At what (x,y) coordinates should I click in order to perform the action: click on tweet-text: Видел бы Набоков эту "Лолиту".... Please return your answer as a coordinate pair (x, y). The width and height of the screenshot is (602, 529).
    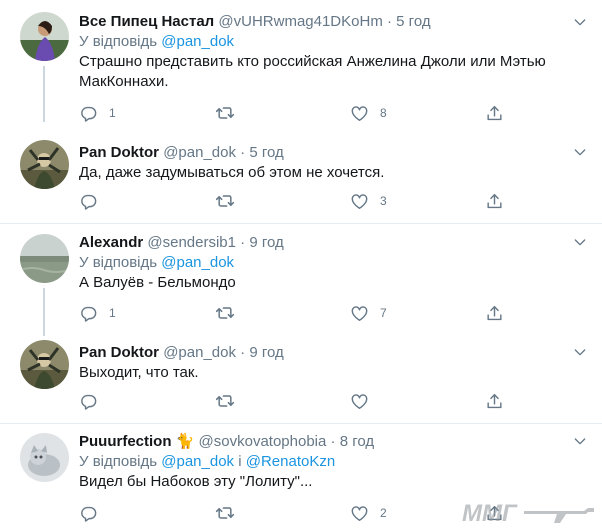
    Looking at the image, I should click on (196, 481).